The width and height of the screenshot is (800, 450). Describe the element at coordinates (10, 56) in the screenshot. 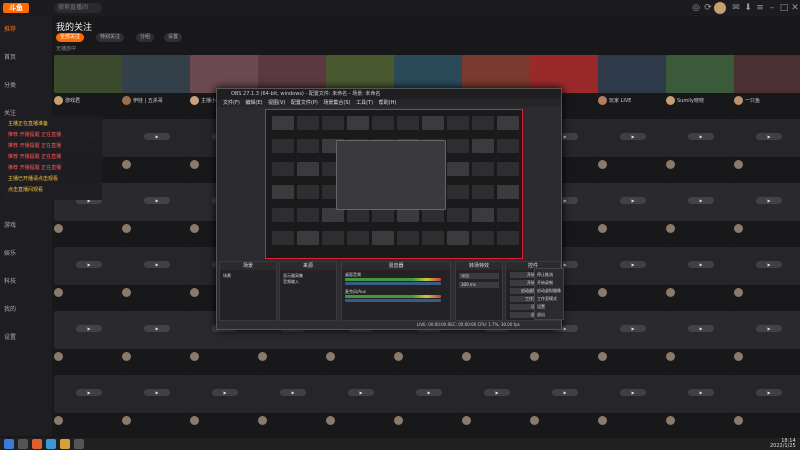

I see `sidebar-item: 首页` at that location.